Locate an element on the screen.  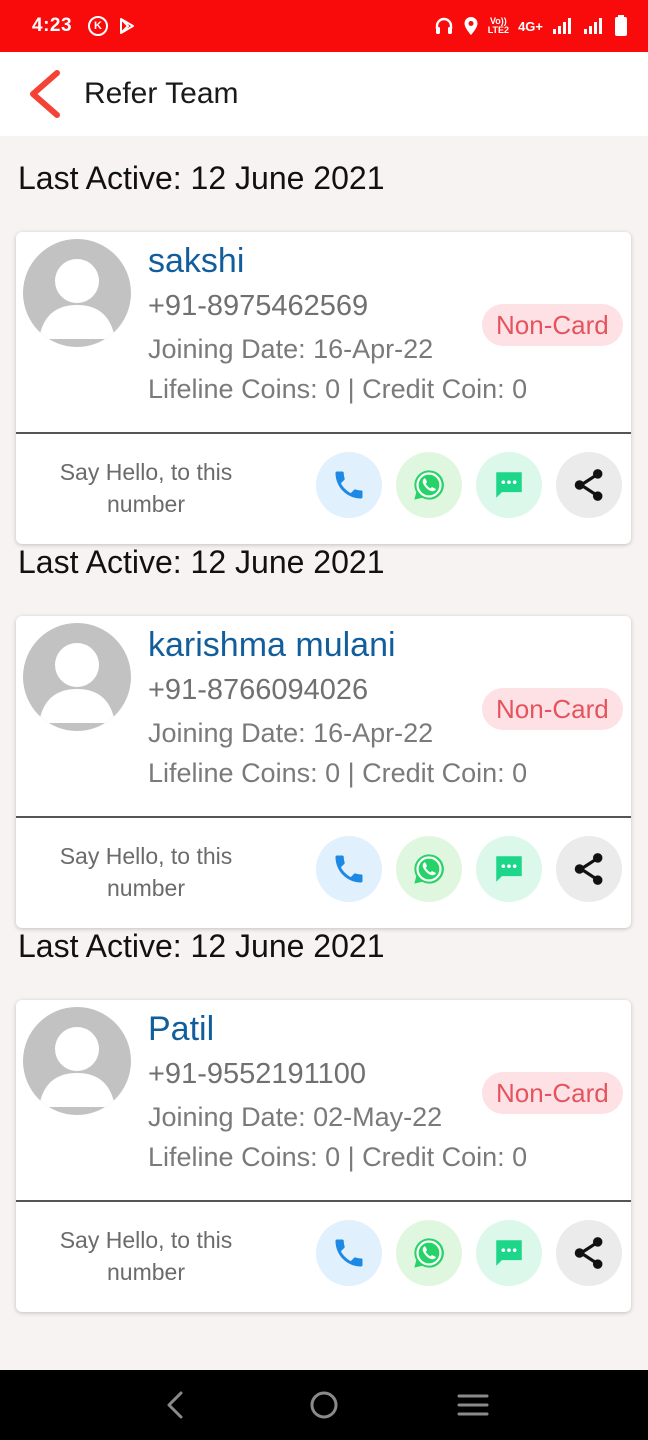
back-button is located at coordinates (45, 94).